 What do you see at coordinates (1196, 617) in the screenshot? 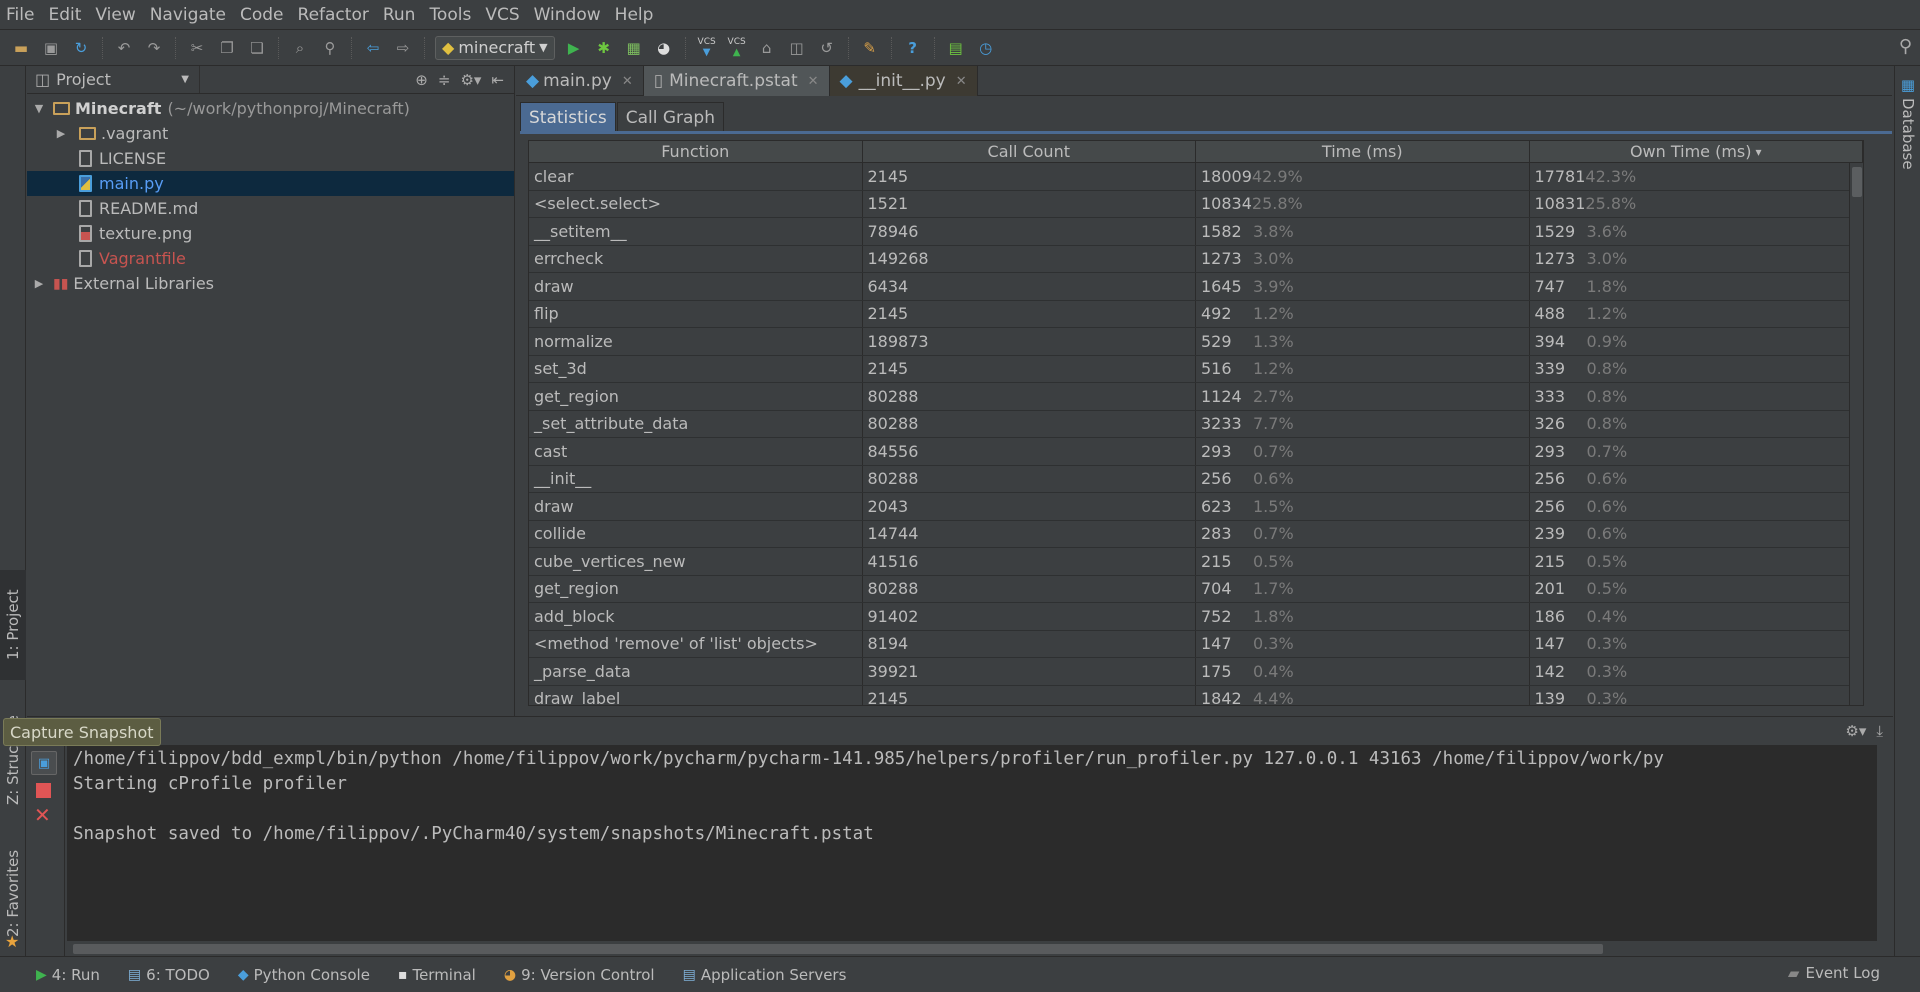
I see `table-row: add_block 91402 752 1.8% 186 0.4%` at bounding box center [1196, 617].